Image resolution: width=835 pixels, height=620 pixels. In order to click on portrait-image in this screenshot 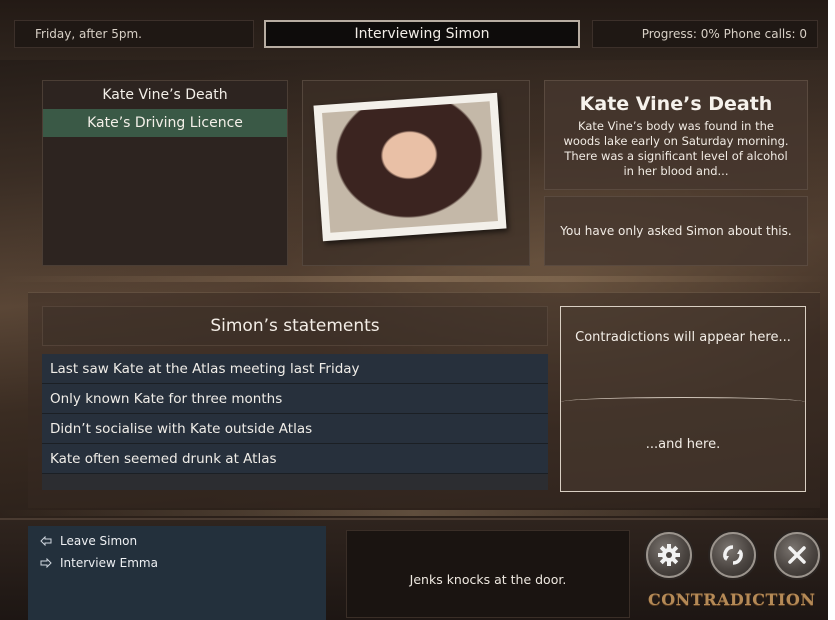, I will do `click(410, 167)`.